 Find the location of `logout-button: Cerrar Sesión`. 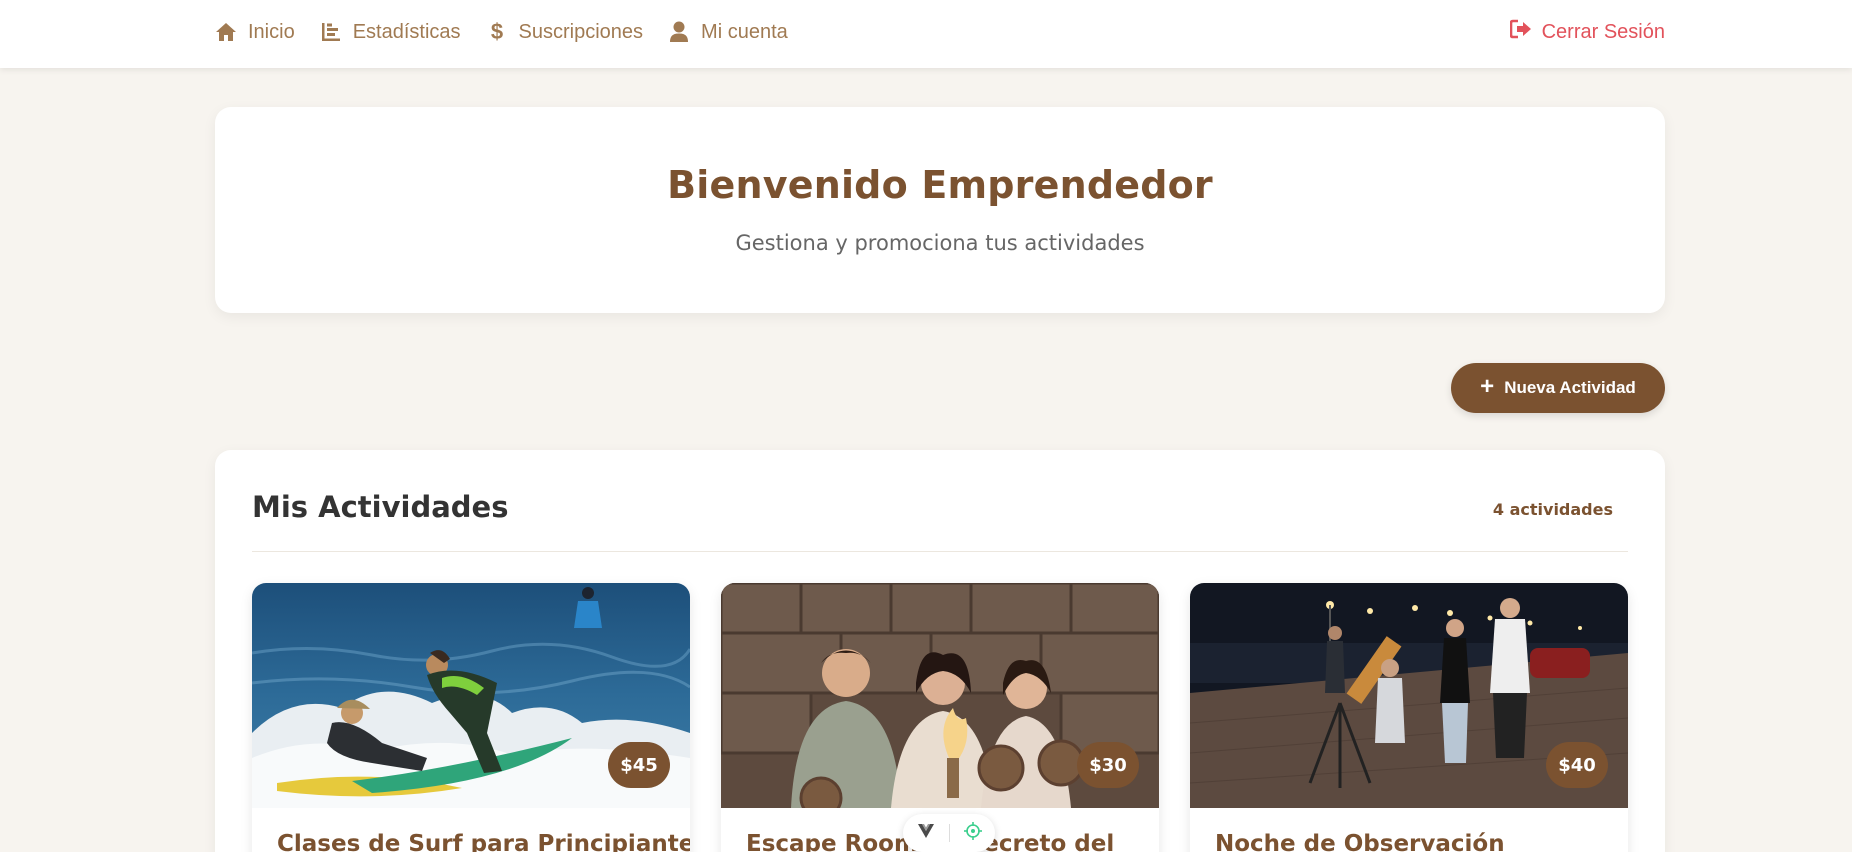

logout-button: Cerrar Sesión is located at coordinates (1587, 32).